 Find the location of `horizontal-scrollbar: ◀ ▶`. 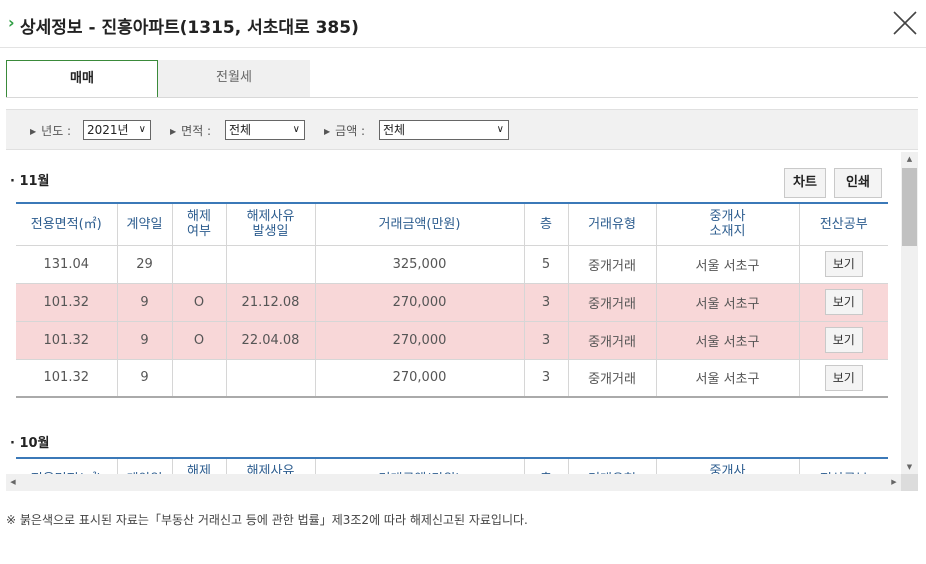

horizontal-scrollbar: ◀ ▶ is located at coordinates (453, 482).